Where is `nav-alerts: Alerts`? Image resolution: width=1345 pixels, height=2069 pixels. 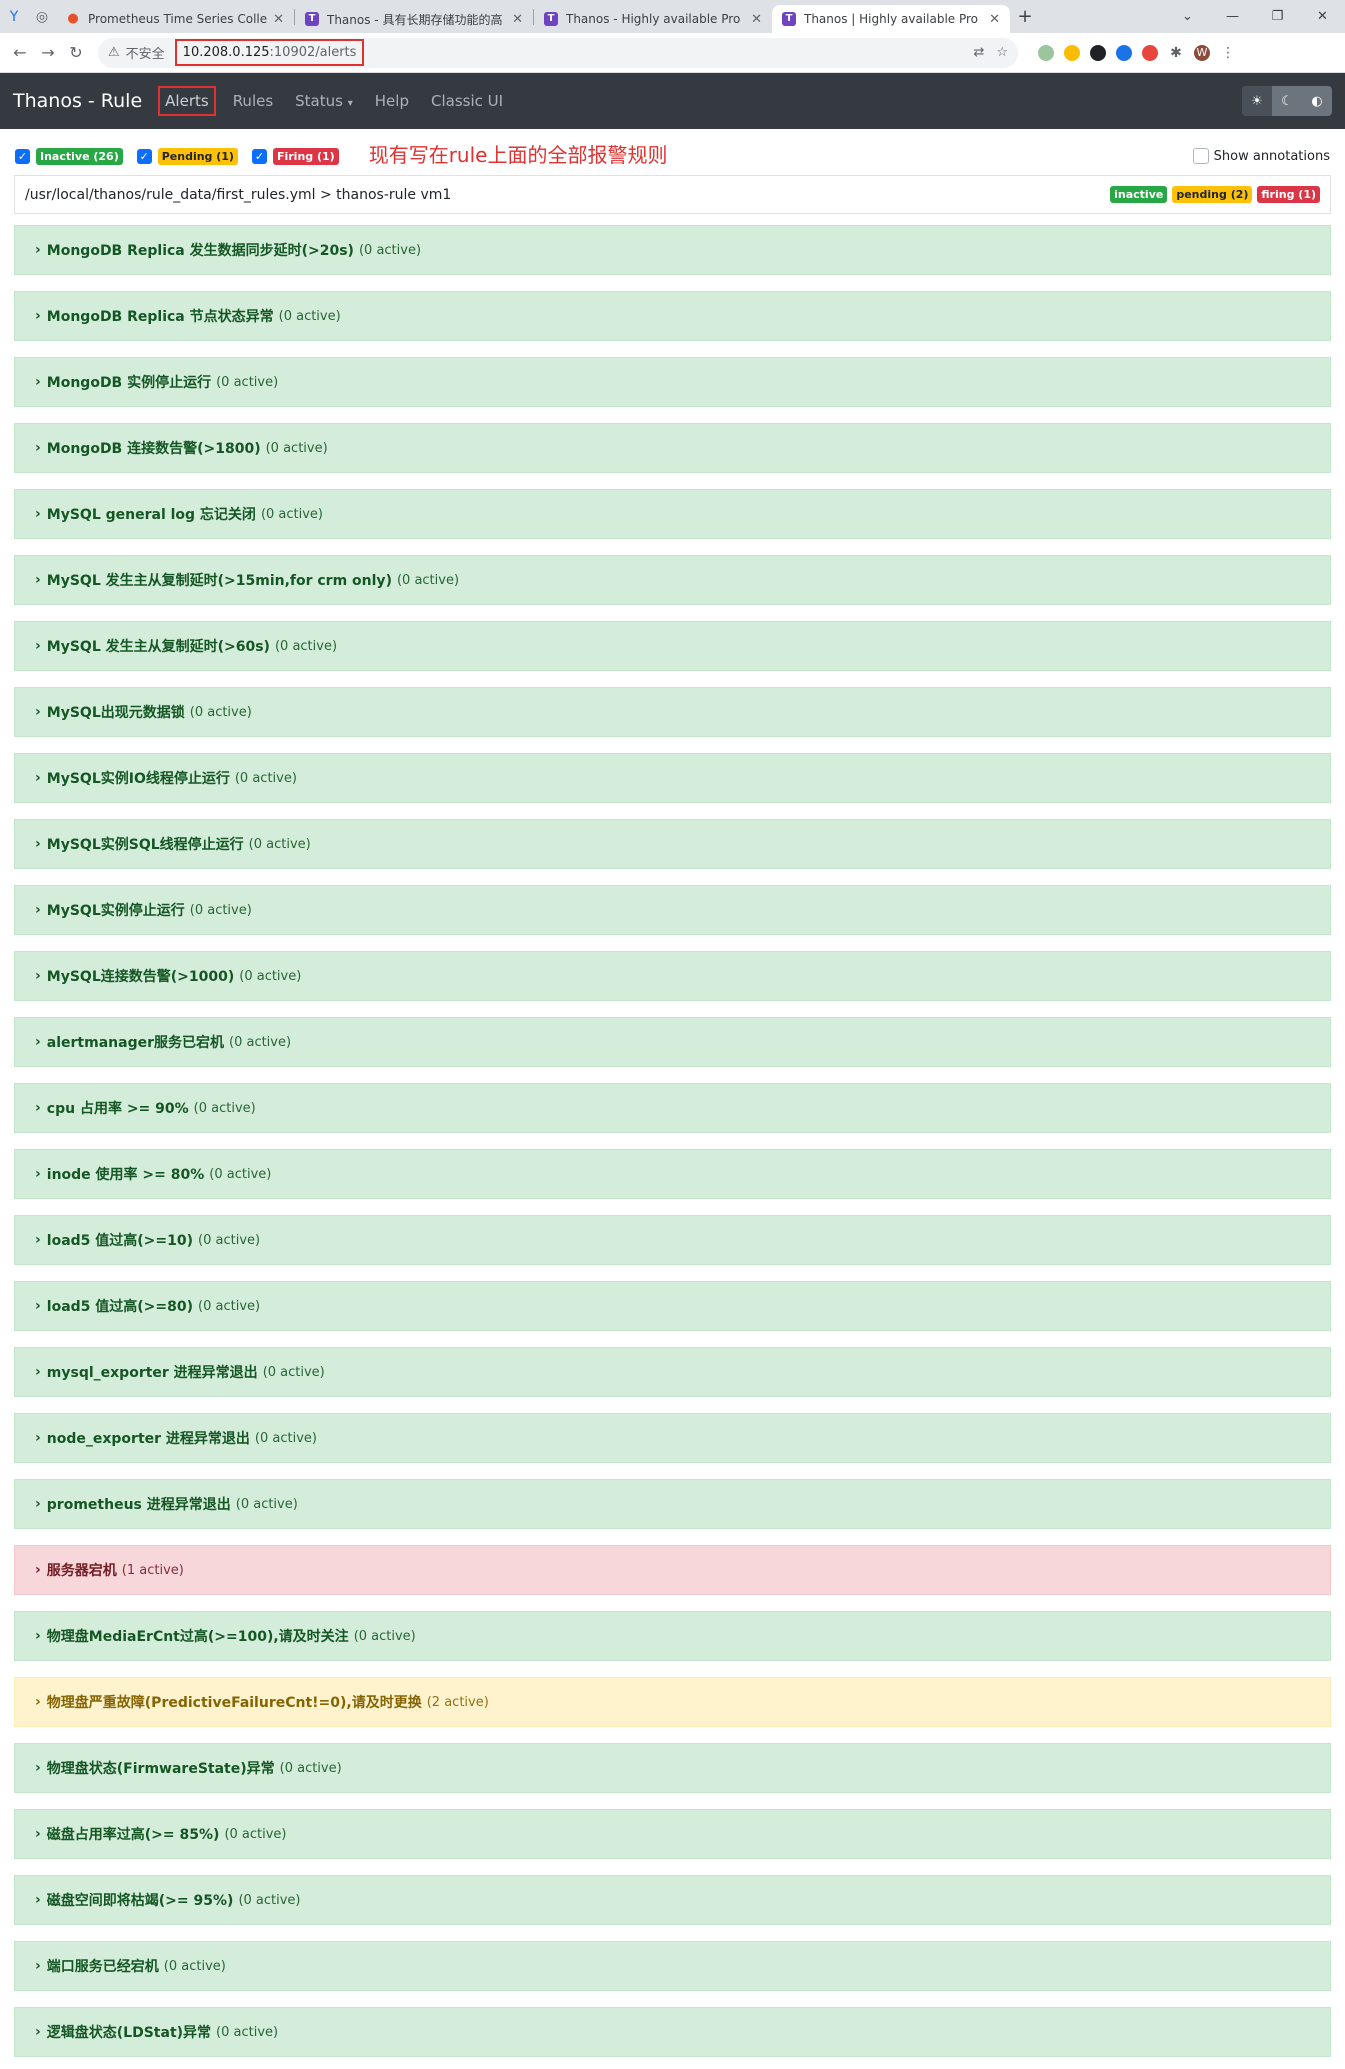 nav-alerts: Alerts is located at coordinates (187, 101).